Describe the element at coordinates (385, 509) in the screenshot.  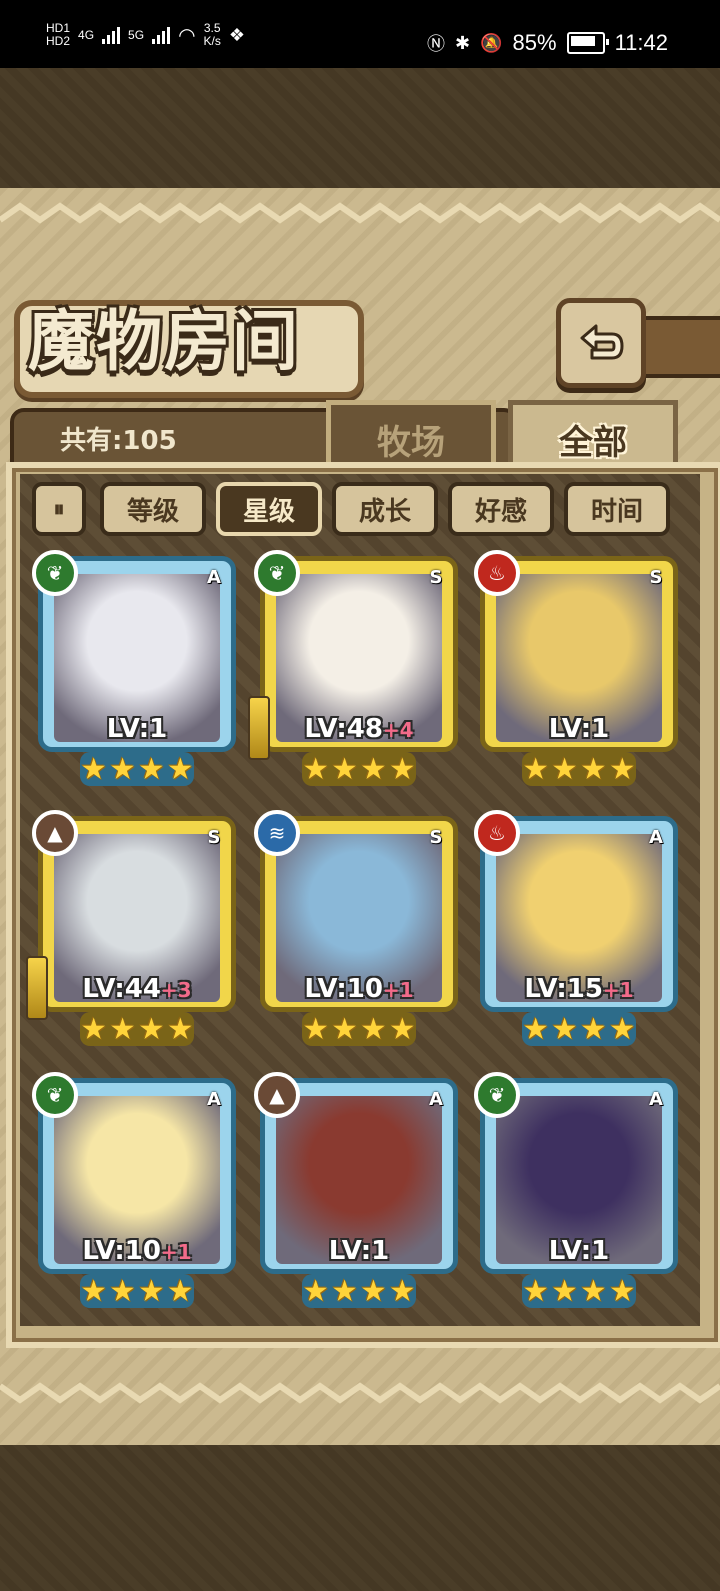
I see `sort-growth-button: 成长` at that location.